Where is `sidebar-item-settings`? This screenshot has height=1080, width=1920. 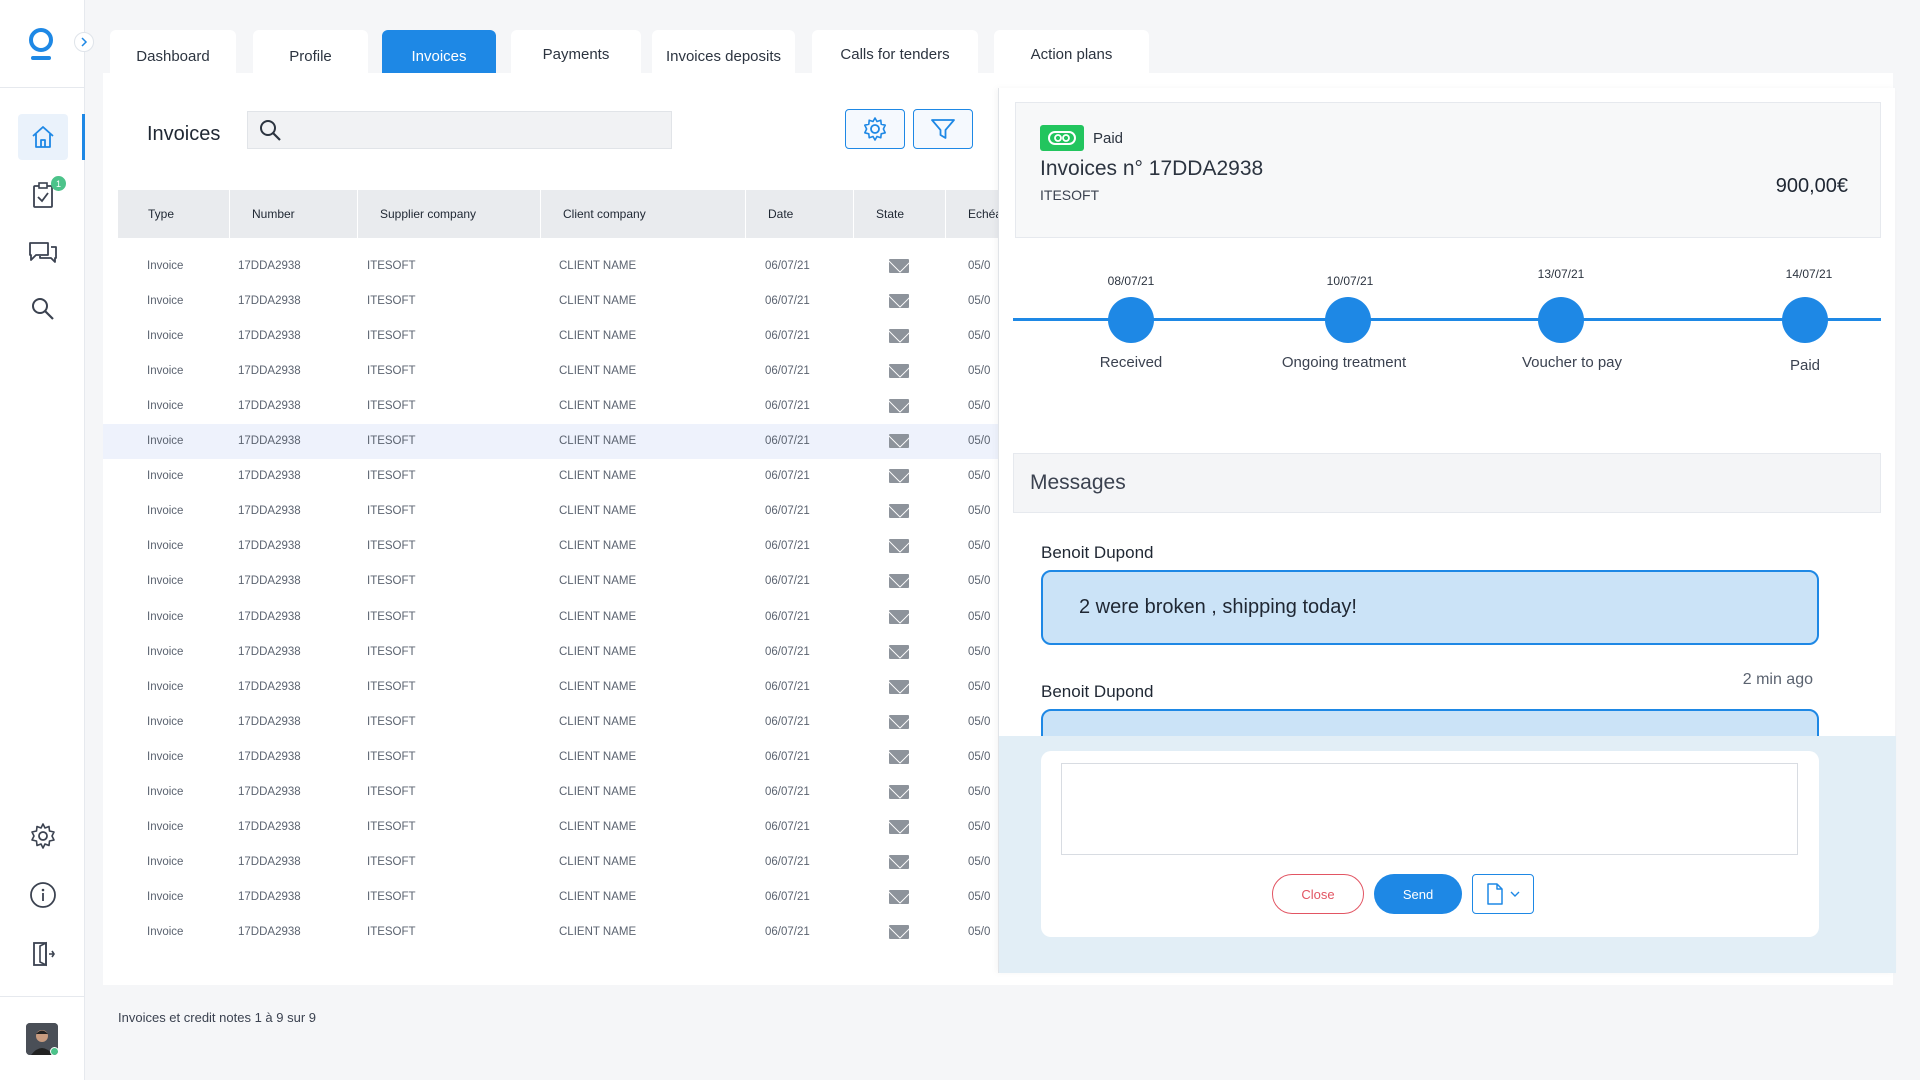 sidebar-item-settings is located at coordinates (43, 836).